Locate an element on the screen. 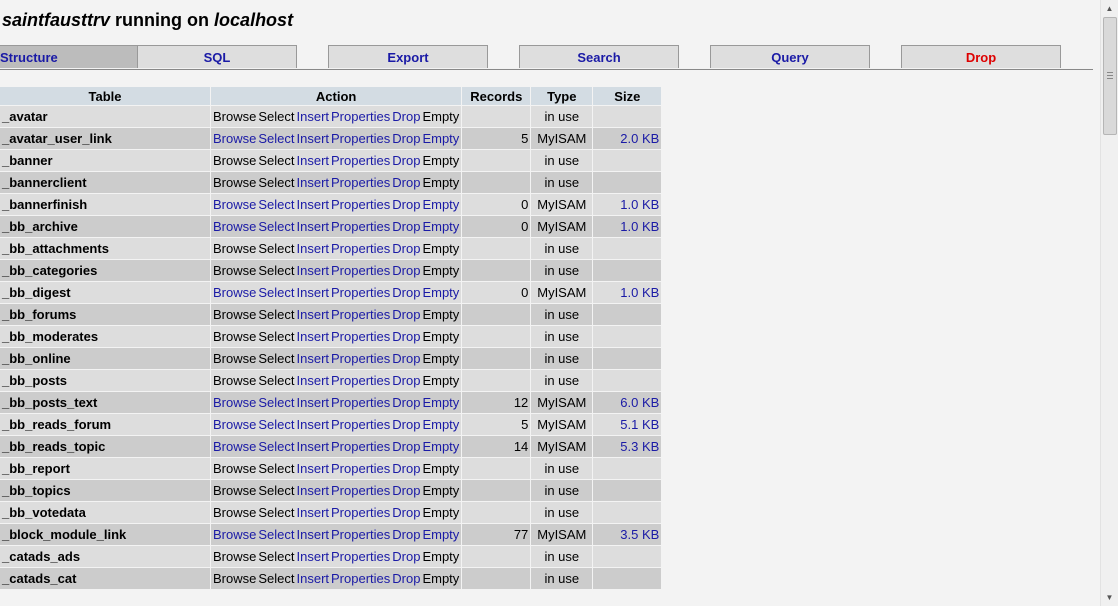 The height and width of the screenshot is (606, 1118). table-name: _bb_topics is located at coordinates (105, 490).